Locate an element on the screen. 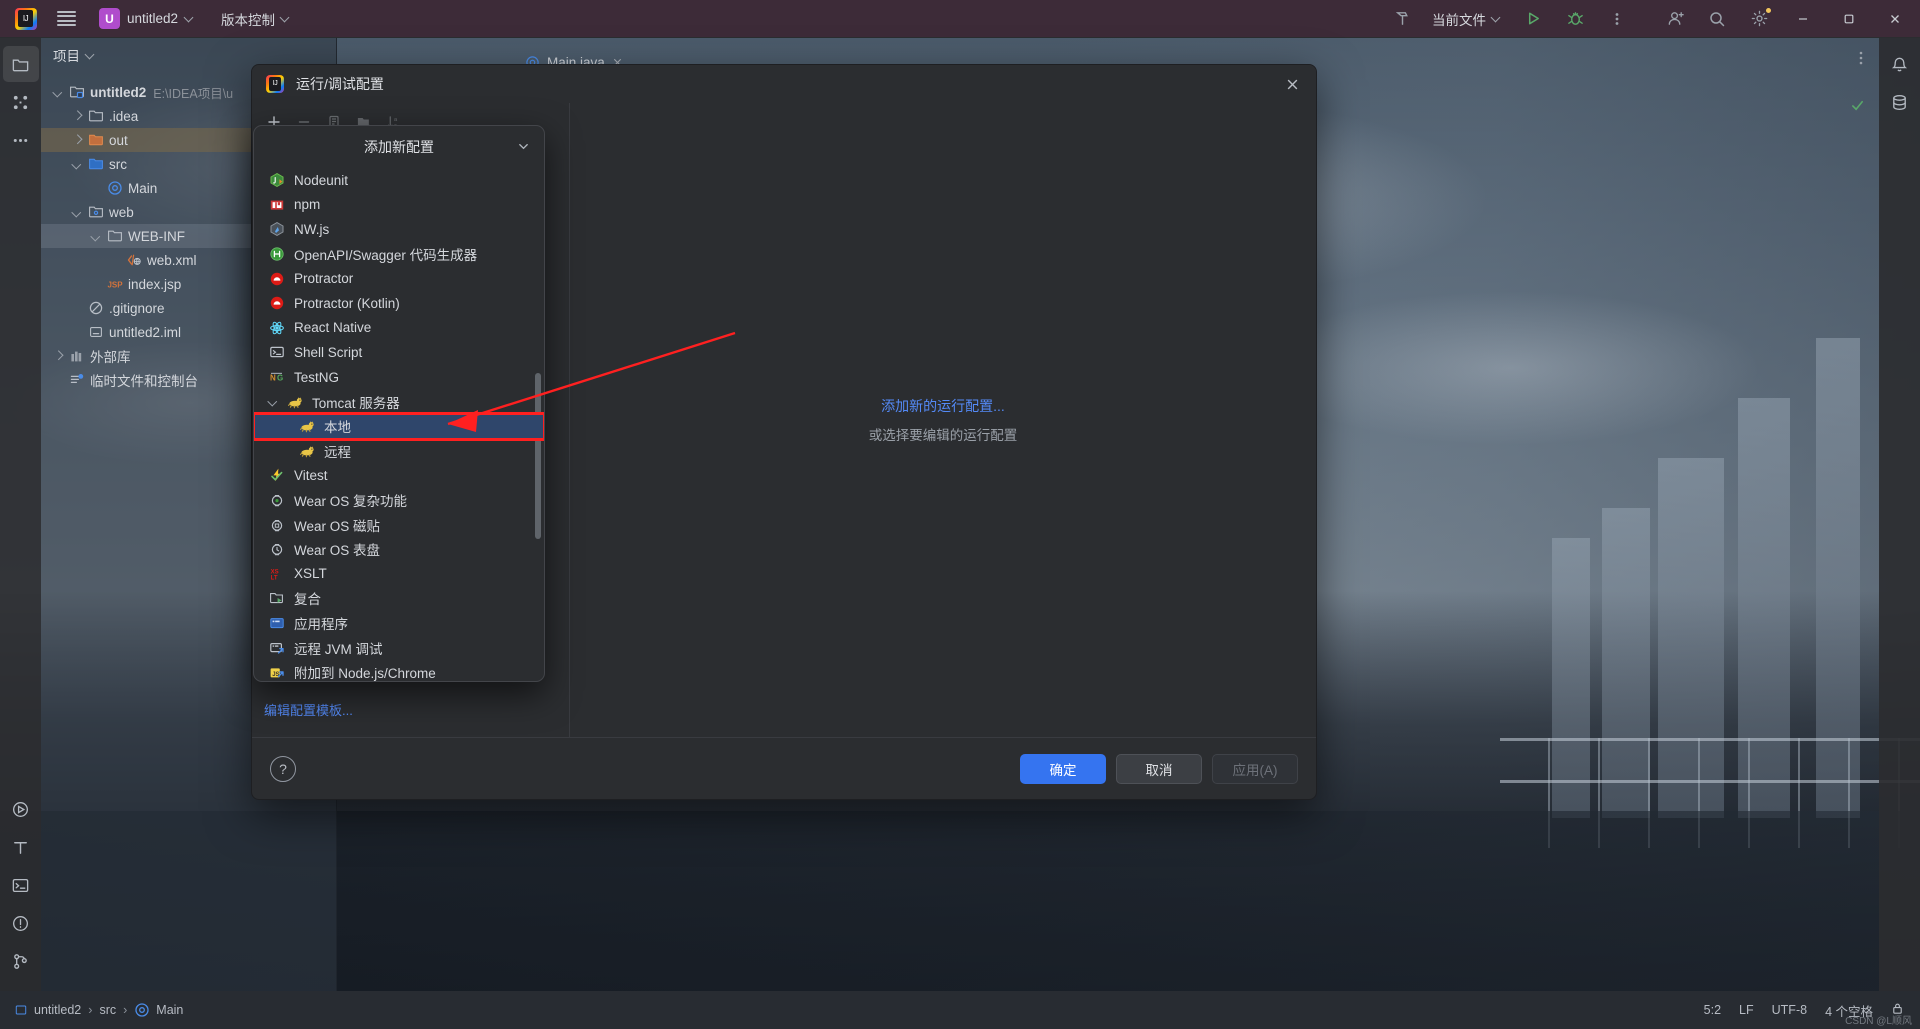  configuration-type-label: npm is located at coordinates (307, 205).